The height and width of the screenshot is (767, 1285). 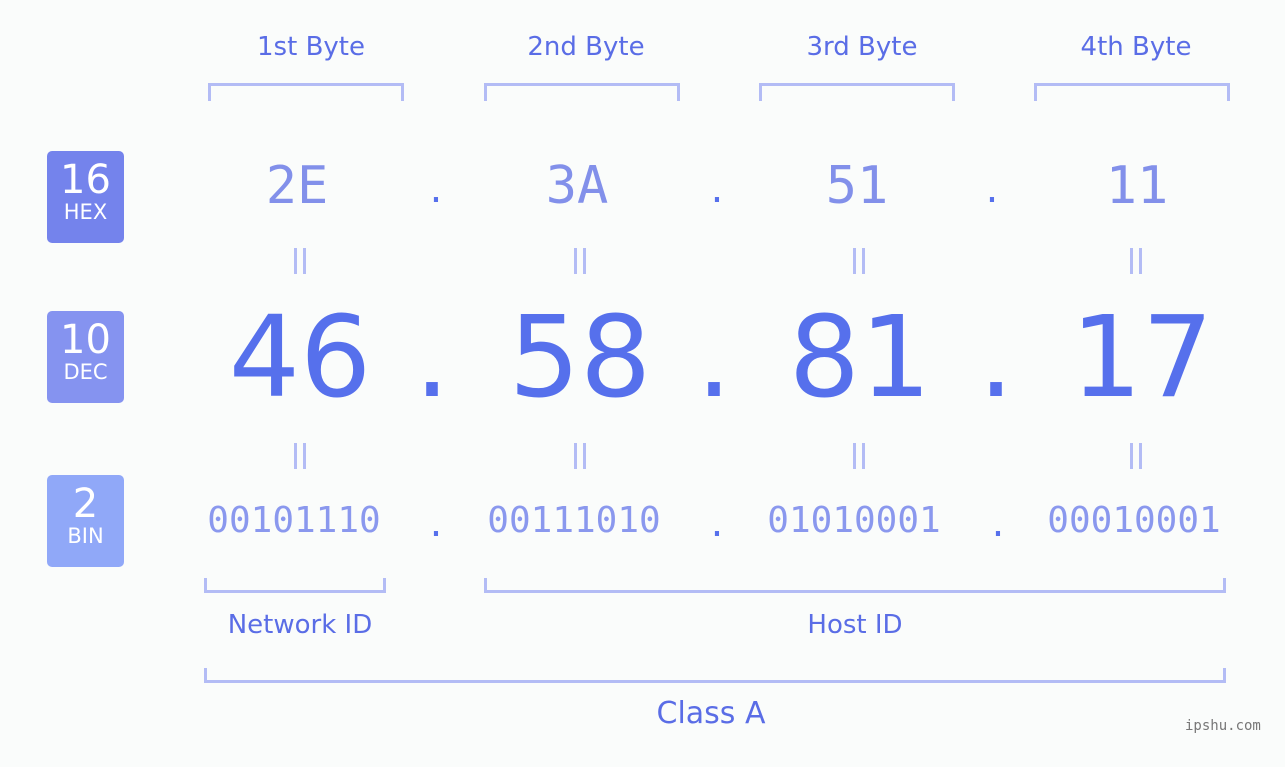 What do you see at coordinates (85, 504) in the screenshot?
I see `bin-base-number: 2` at bounding box center [85, 504].